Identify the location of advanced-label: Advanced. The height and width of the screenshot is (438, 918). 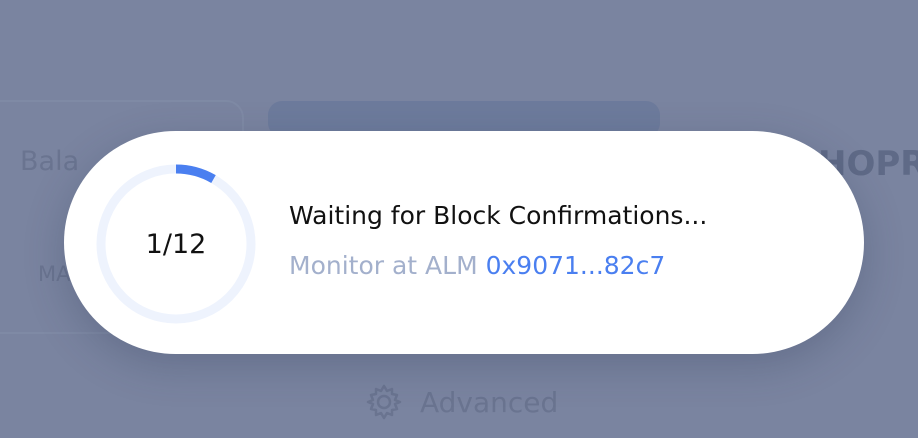
(489, 402).